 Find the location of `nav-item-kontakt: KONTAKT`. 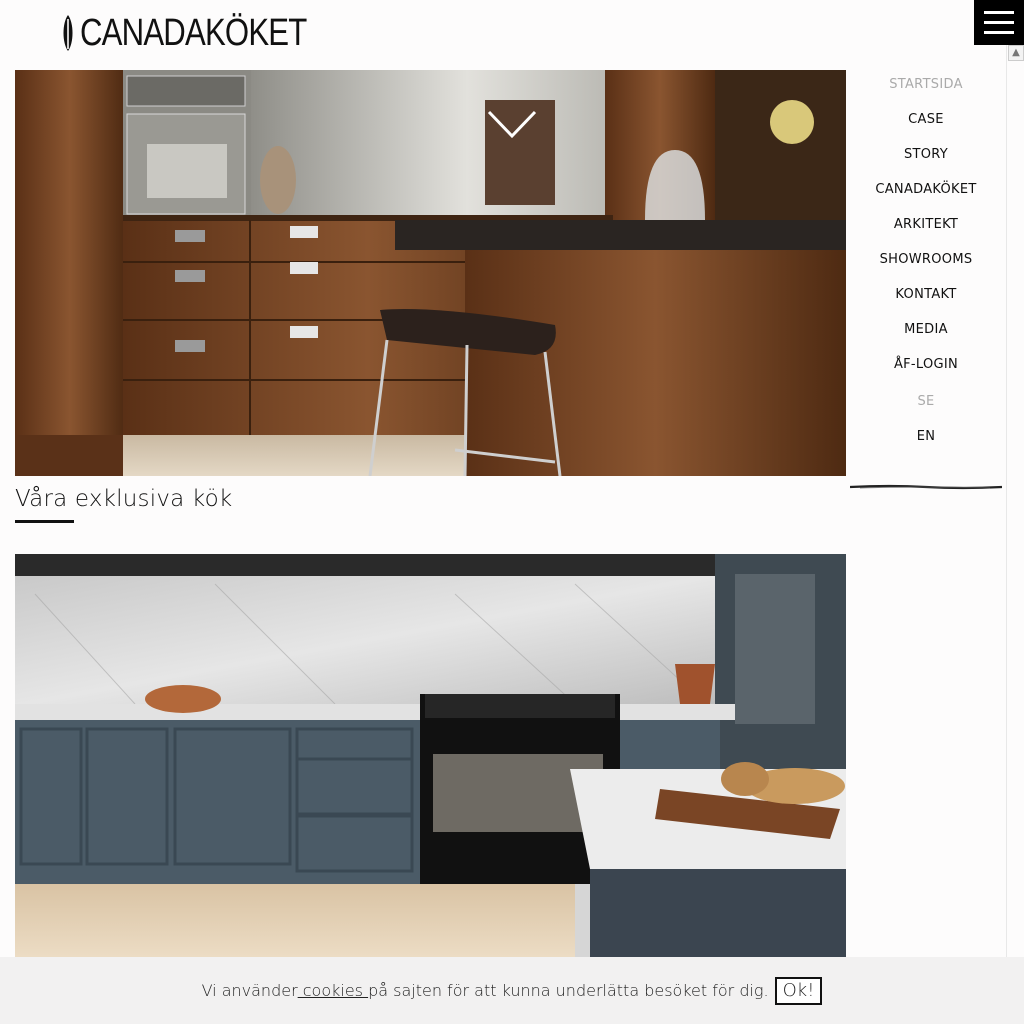

nav-item-kontakt: KONTAKT is located at coordinates (926, 294).